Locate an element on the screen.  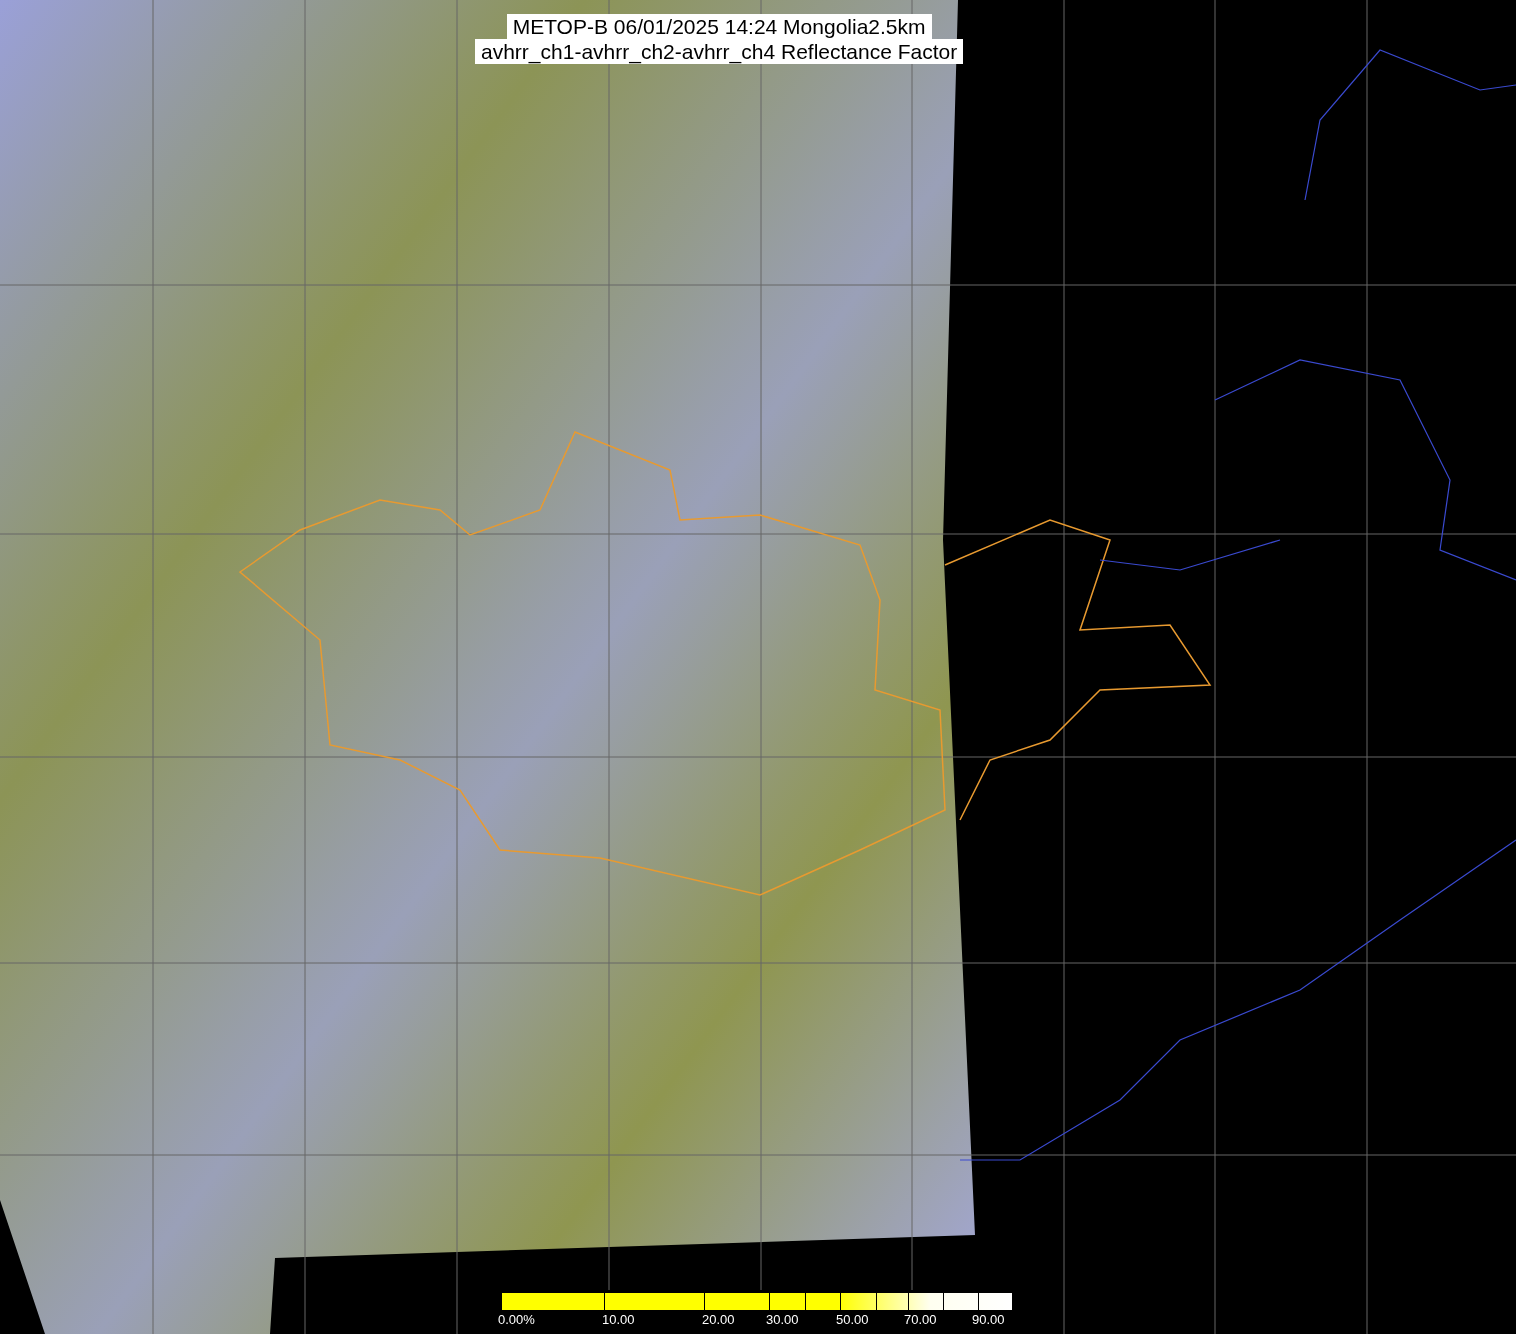
colorbar-label: 20.00 is located at coordinates (718, 1319).